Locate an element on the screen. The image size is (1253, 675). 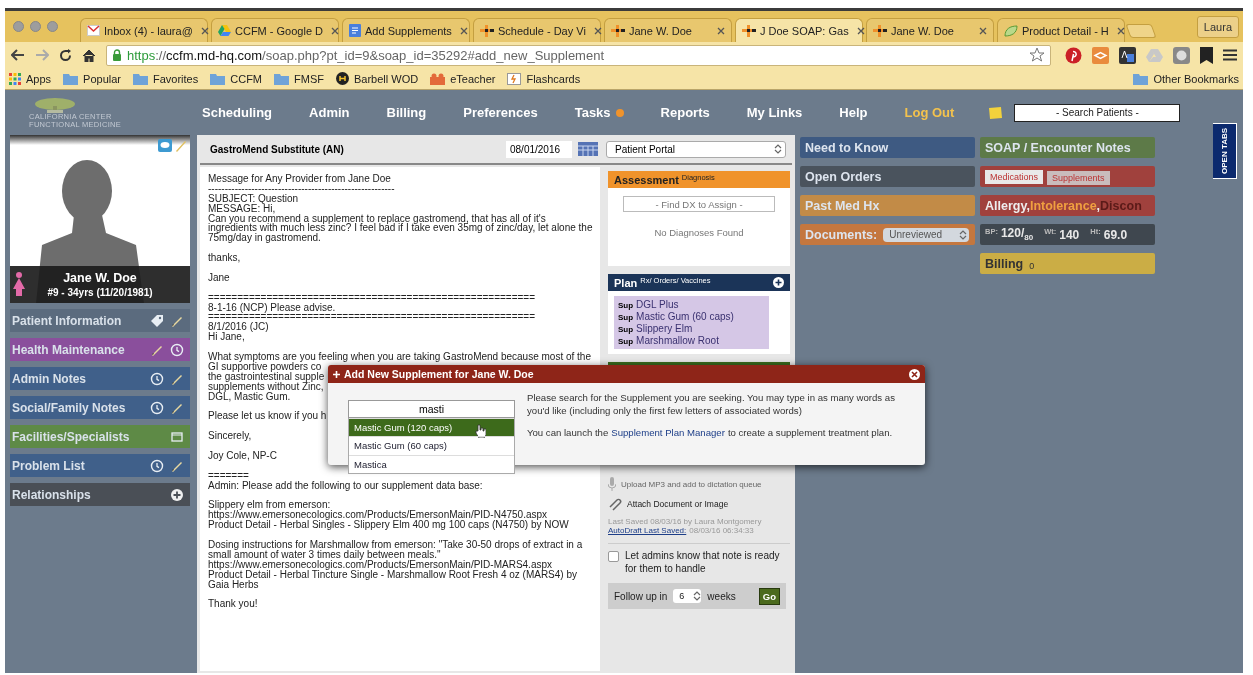
message-line: https://www.emersonecologics.com/Products/EmersonMain/PID-MARS4.aspx is located at coordinates (380, 564).